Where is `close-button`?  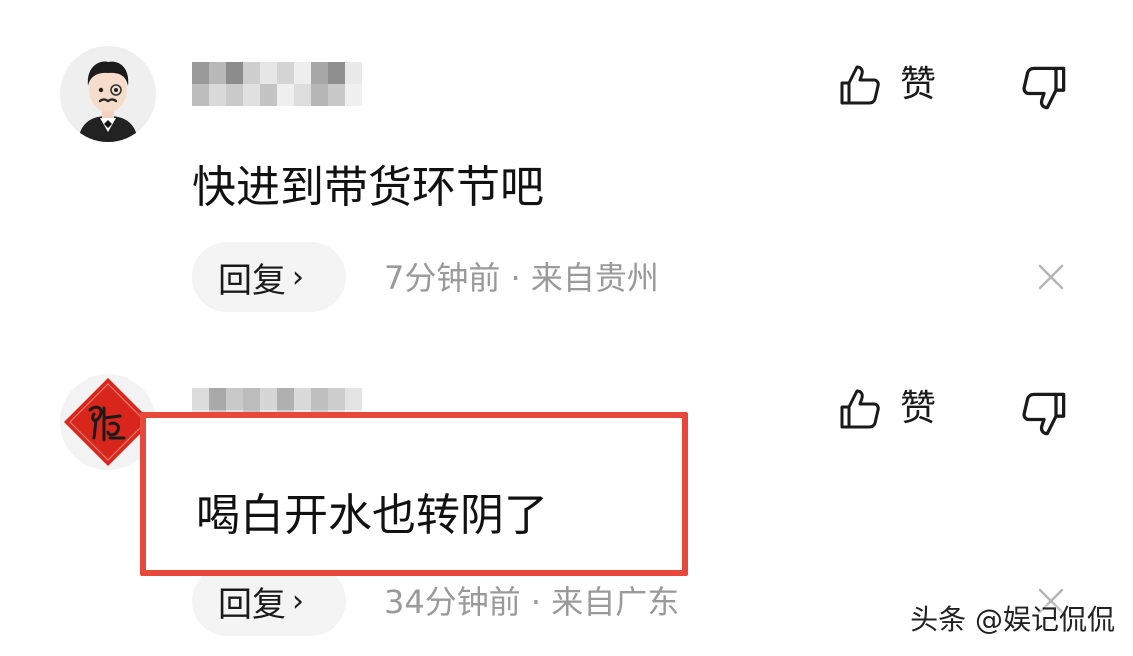 close-button is located at coordinates (1051, 277).